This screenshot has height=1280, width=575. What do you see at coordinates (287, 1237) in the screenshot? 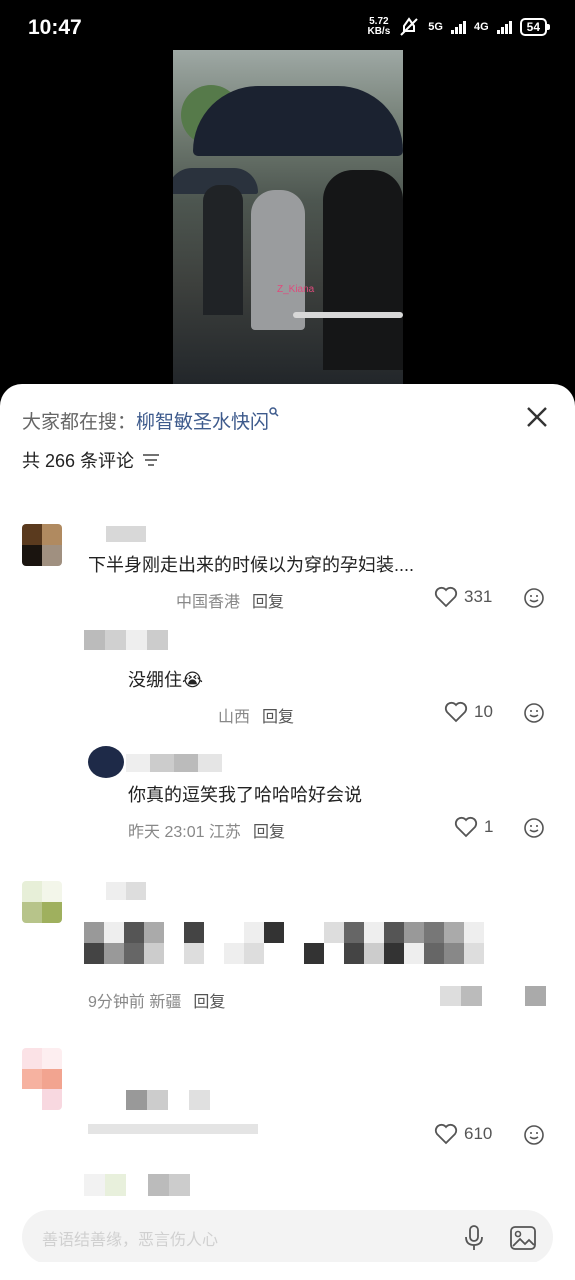
I see `comment-input: 善语结善缘，恶言伤人心` at bounding box center [287, 1237].